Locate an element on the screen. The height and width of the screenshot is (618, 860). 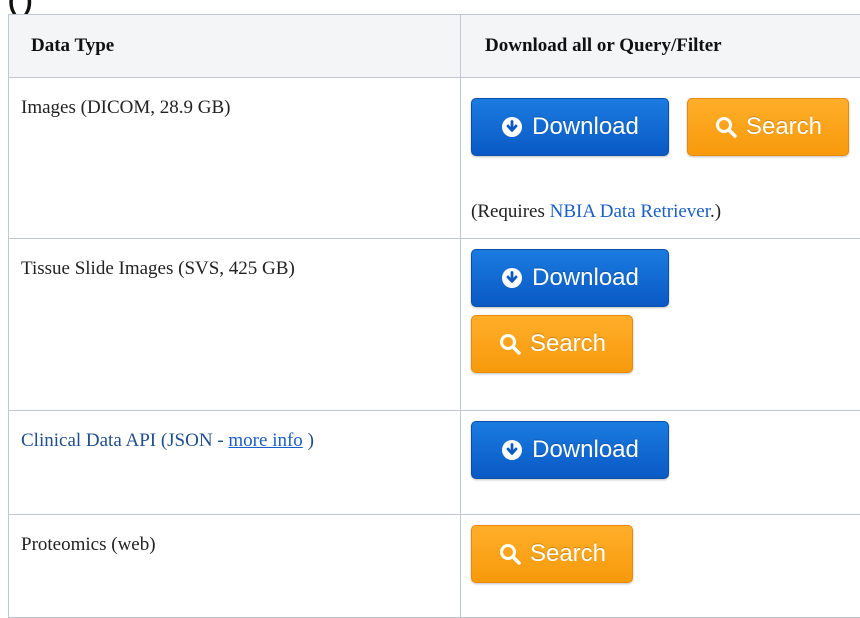
download-tissue-slides-button: Download is located at coordinates (570, 278).